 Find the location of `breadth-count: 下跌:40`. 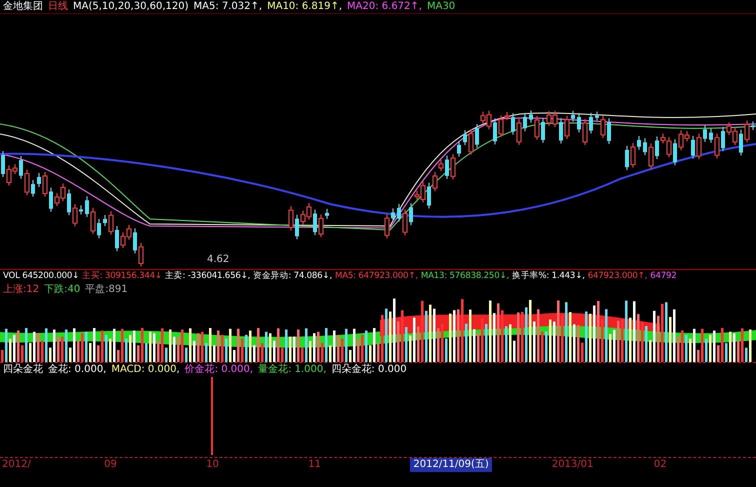

breadth-count: 下跌:40 is located at coordinates (62, 289).